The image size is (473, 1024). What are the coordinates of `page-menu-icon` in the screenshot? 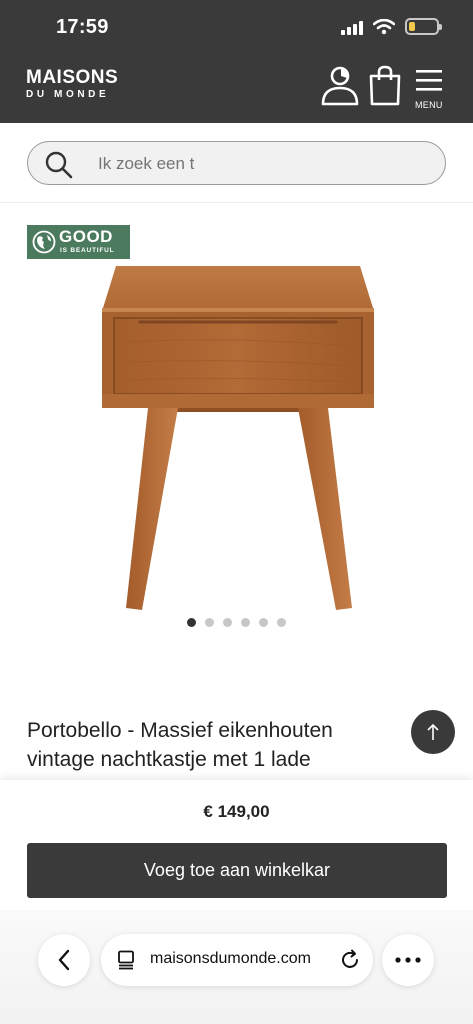 It's located at (127, 960).